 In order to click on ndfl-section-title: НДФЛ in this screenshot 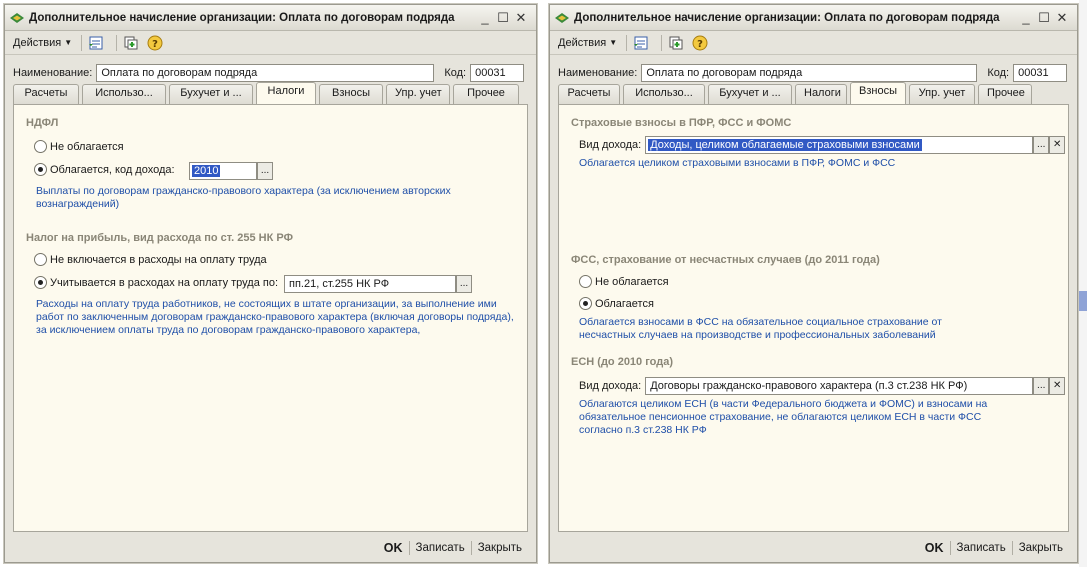, I will do `click(42, 123)`.